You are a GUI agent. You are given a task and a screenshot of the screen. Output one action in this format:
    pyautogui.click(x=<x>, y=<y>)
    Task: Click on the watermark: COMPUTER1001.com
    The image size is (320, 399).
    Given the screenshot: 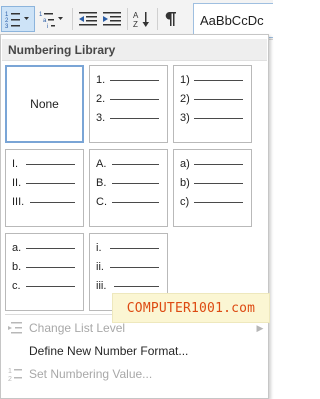 What is the action you would take?
    pyautogui.click(x=191, y=308)
    